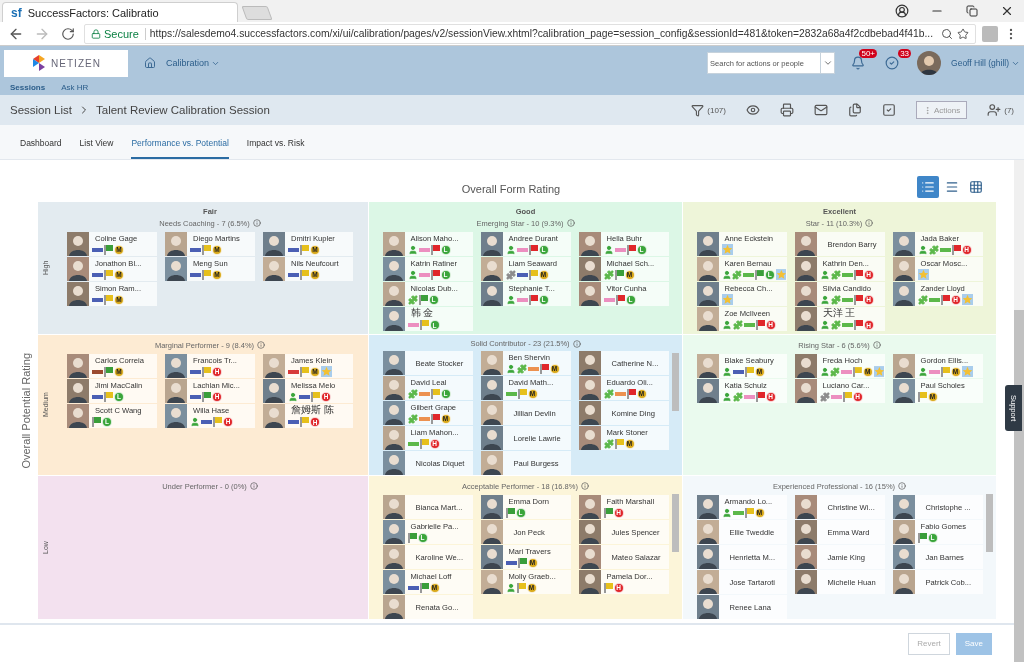 The image size is (1024, 662). I want to click on account-icon, so click(901, 11).